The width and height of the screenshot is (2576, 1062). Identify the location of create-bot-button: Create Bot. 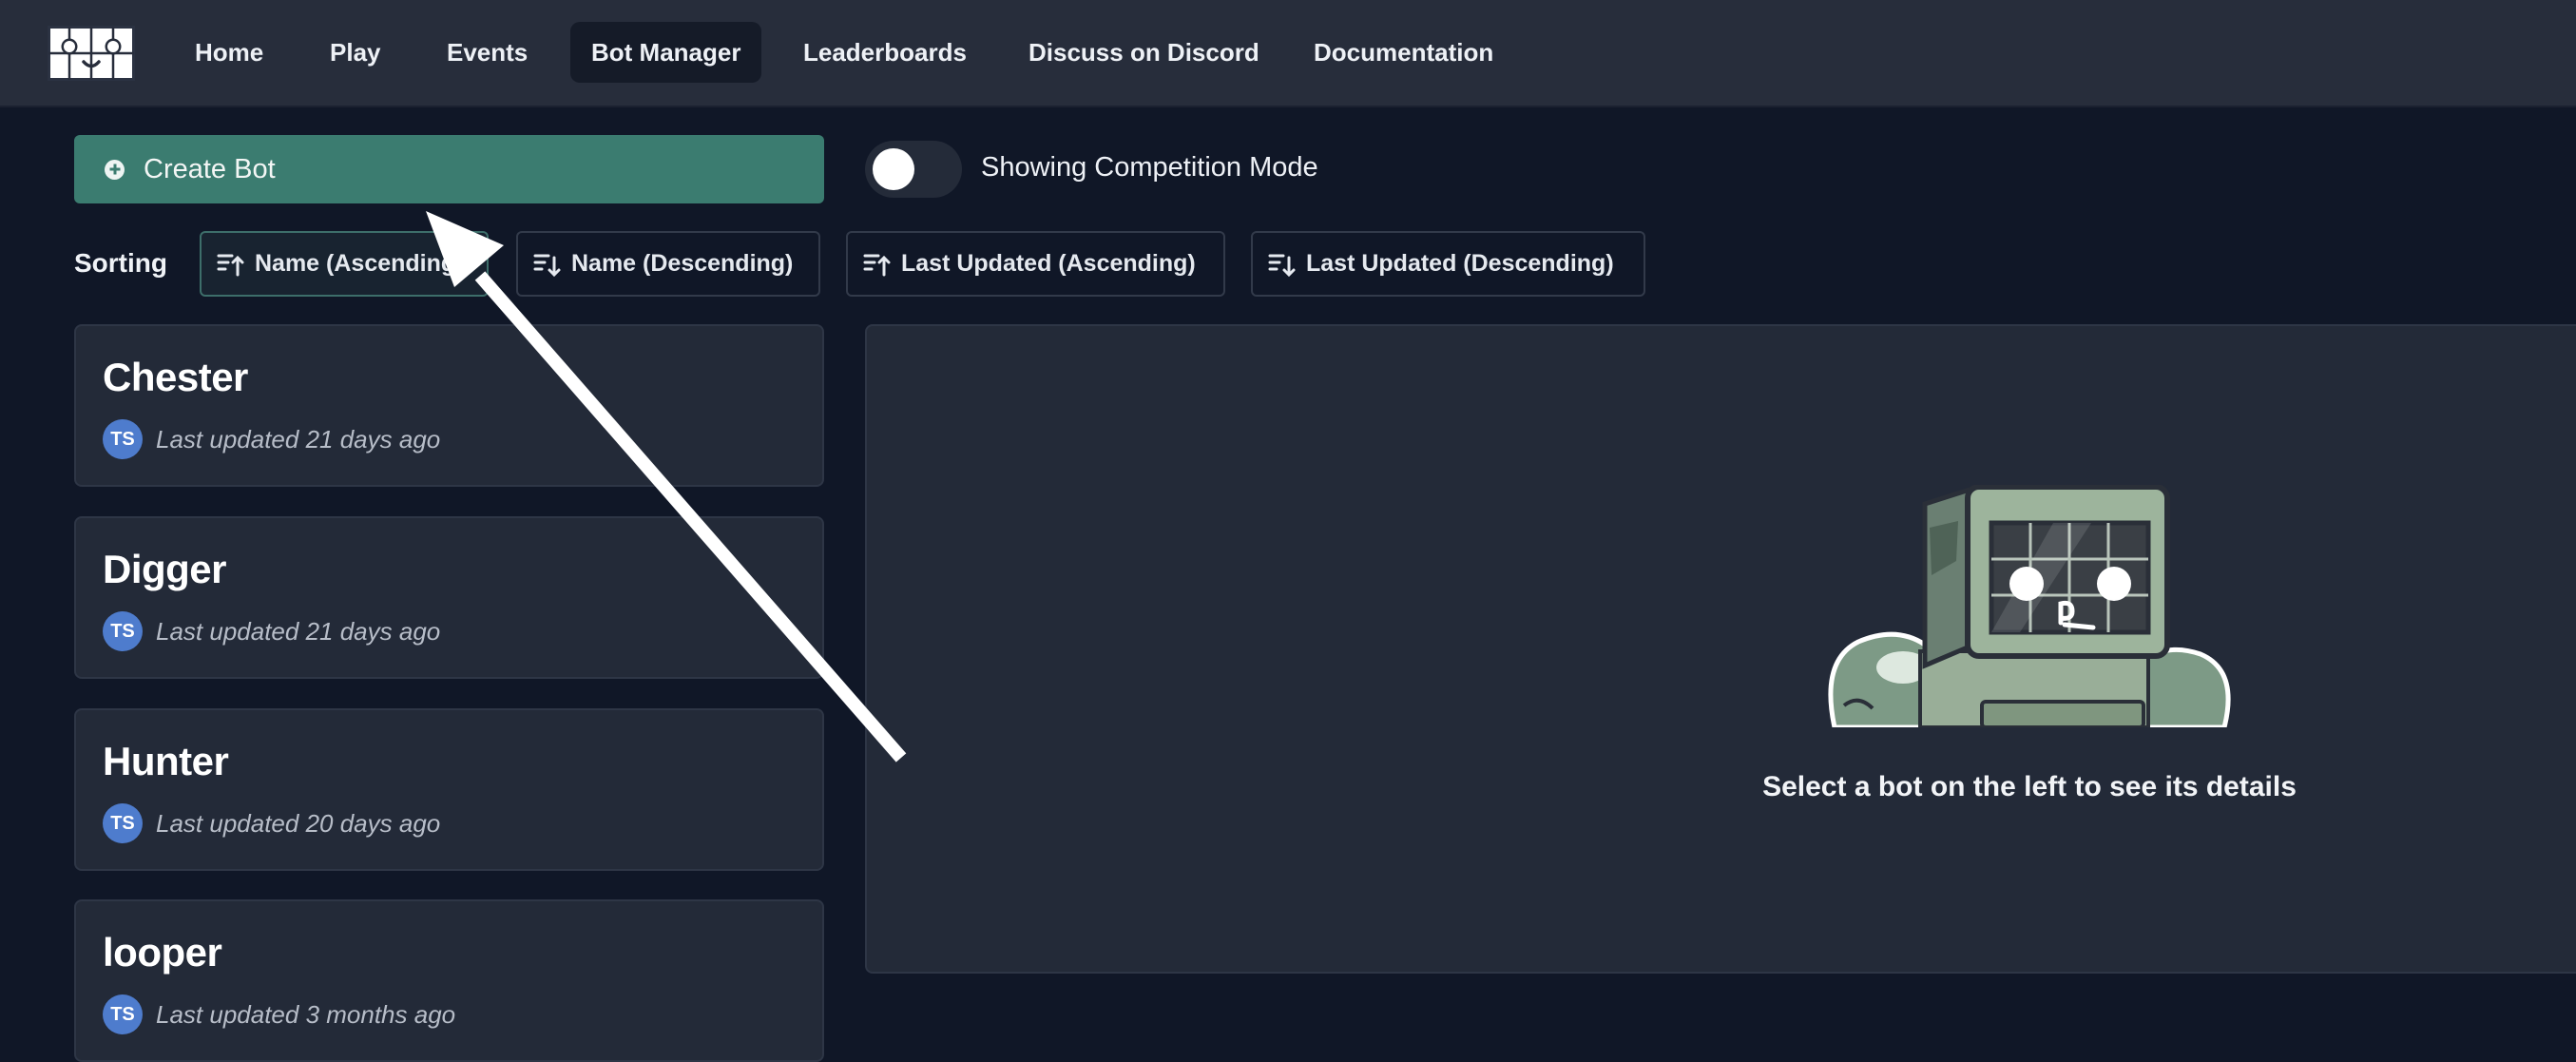
(449, 169).